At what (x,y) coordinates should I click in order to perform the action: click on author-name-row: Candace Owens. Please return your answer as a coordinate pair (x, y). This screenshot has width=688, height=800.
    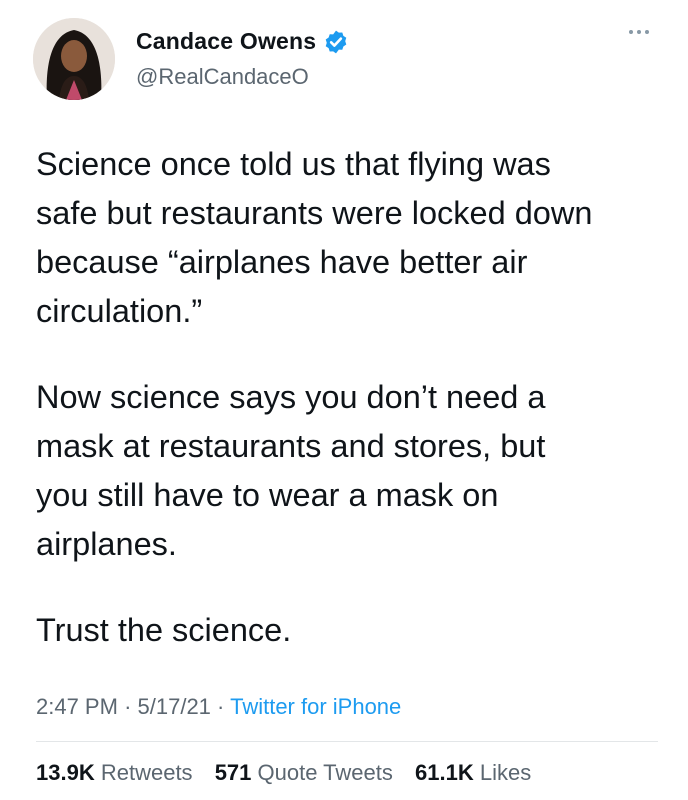
    Looking at the image, I should click on (242, 41).